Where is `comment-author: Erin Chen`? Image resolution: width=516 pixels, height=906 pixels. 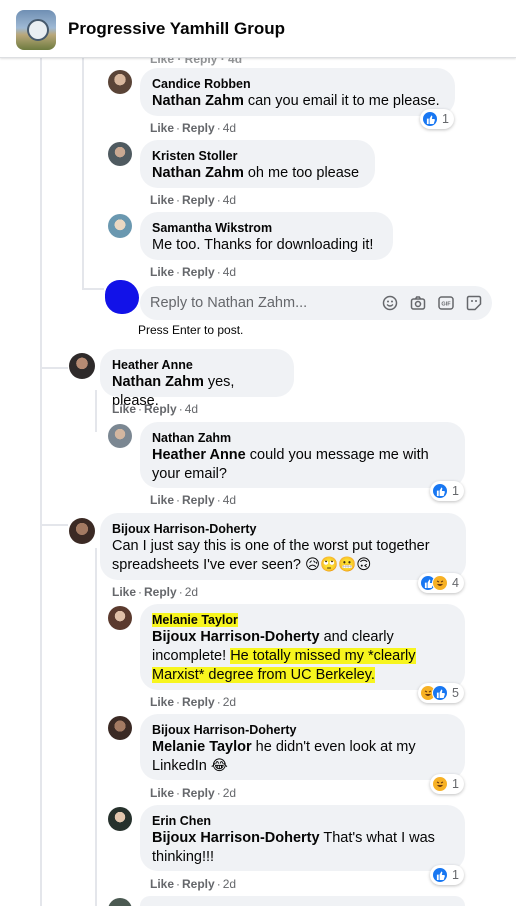 comment-author: Erin Chen is located at coordinates (302, 821).